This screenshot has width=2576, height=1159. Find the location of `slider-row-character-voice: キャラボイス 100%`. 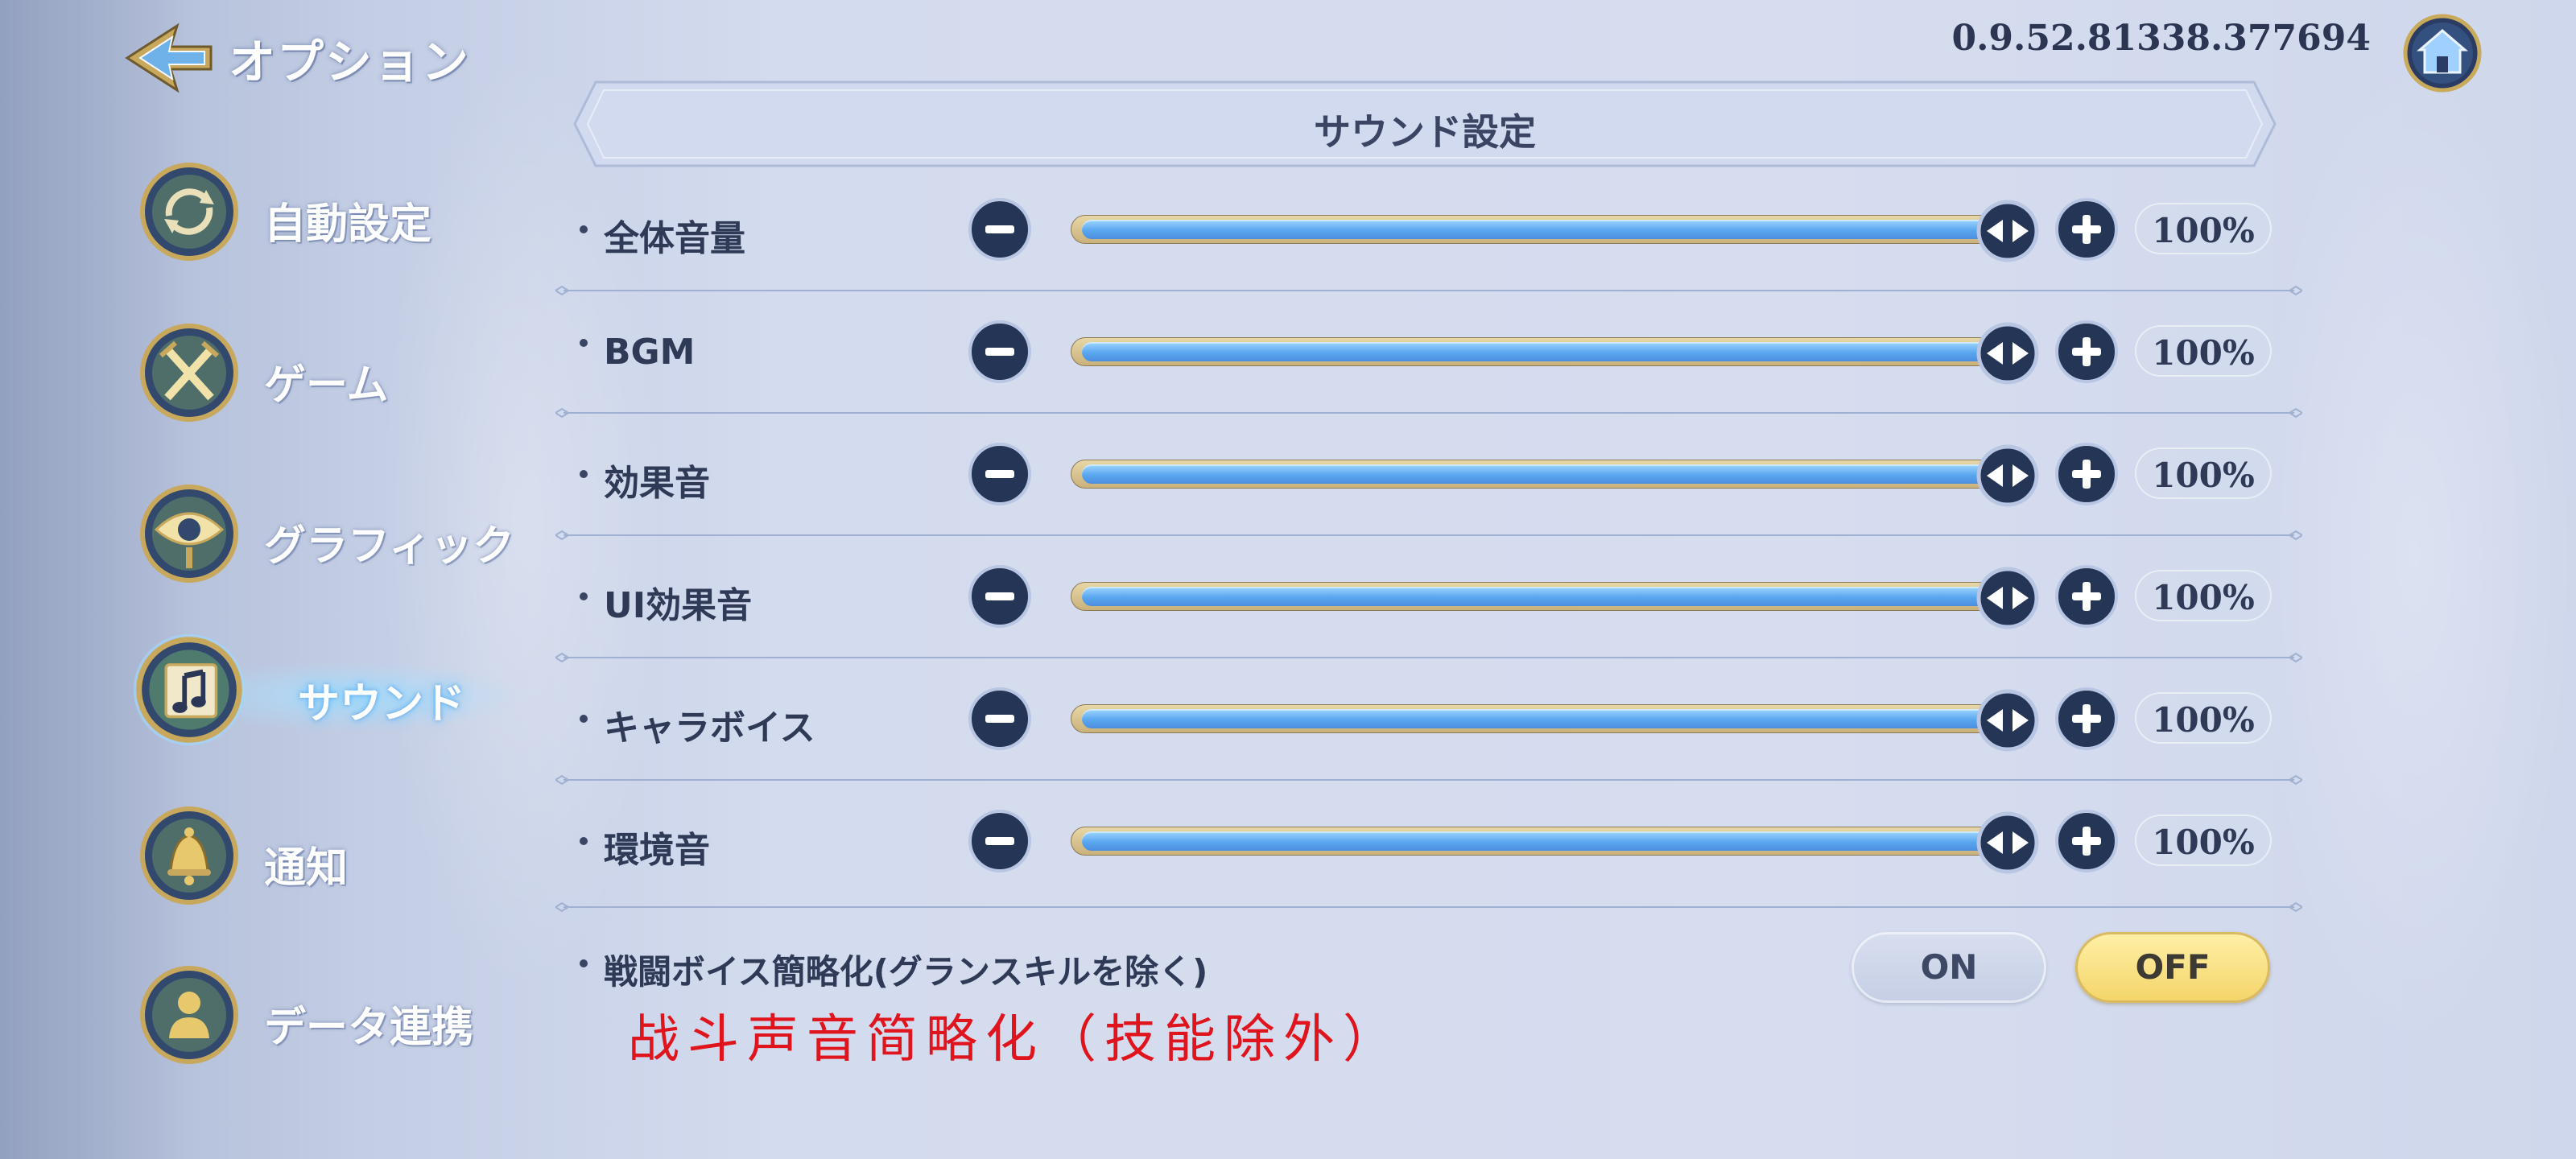

slider-row-character-voice: キャラボイス 100% is located at coordinates (1428, 718).